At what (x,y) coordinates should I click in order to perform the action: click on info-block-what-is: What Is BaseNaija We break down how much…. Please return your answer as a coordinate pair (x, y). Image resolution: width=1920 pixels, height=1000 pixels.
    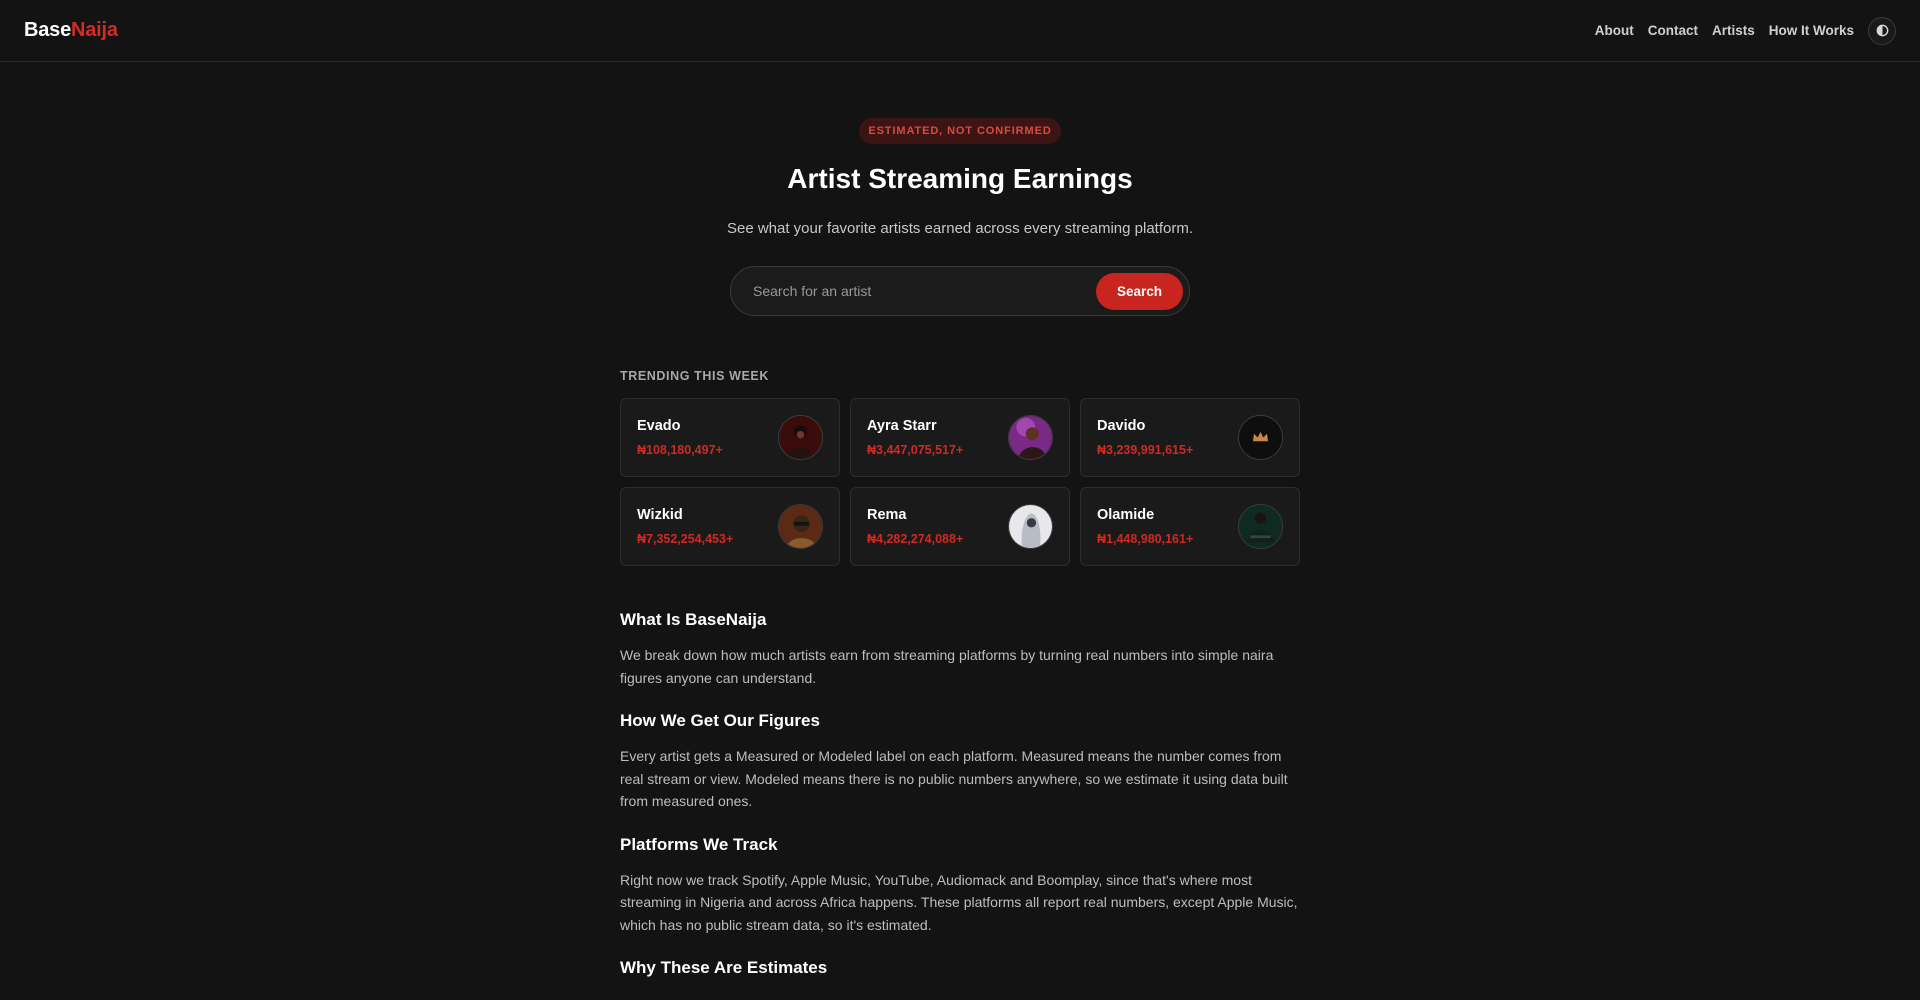
    Looking at the image, I should click on (960, 649).